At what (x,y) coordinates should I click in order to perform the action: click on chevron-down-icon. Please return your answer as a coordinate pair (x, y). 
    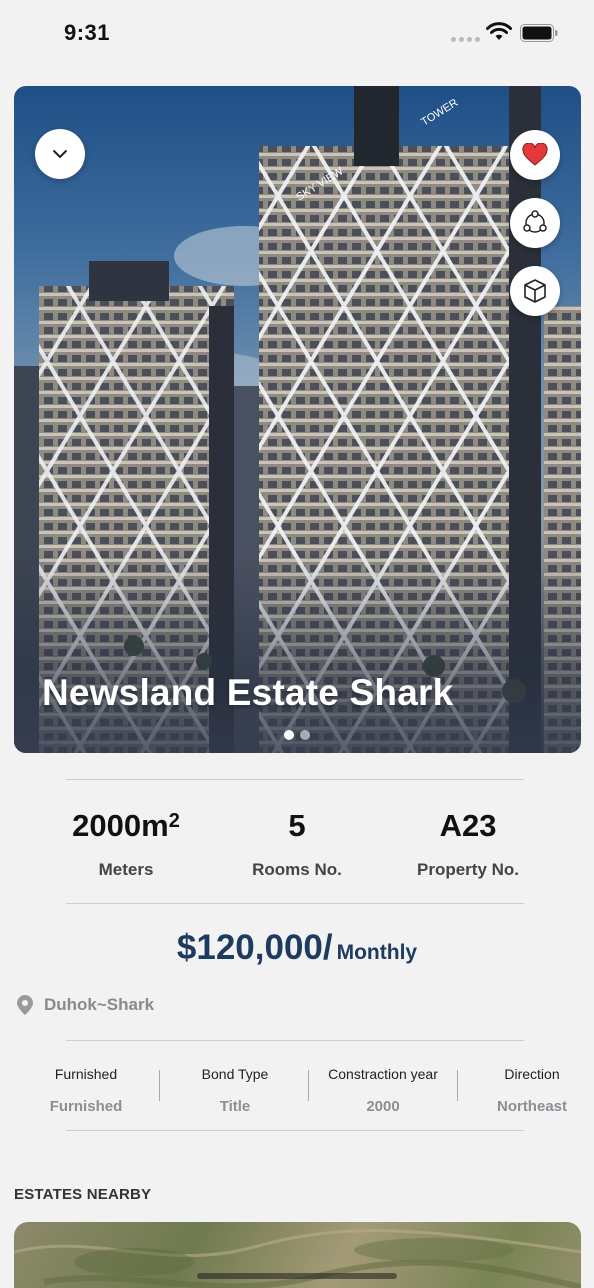
    Looking at the image, I should click on (60, 154).